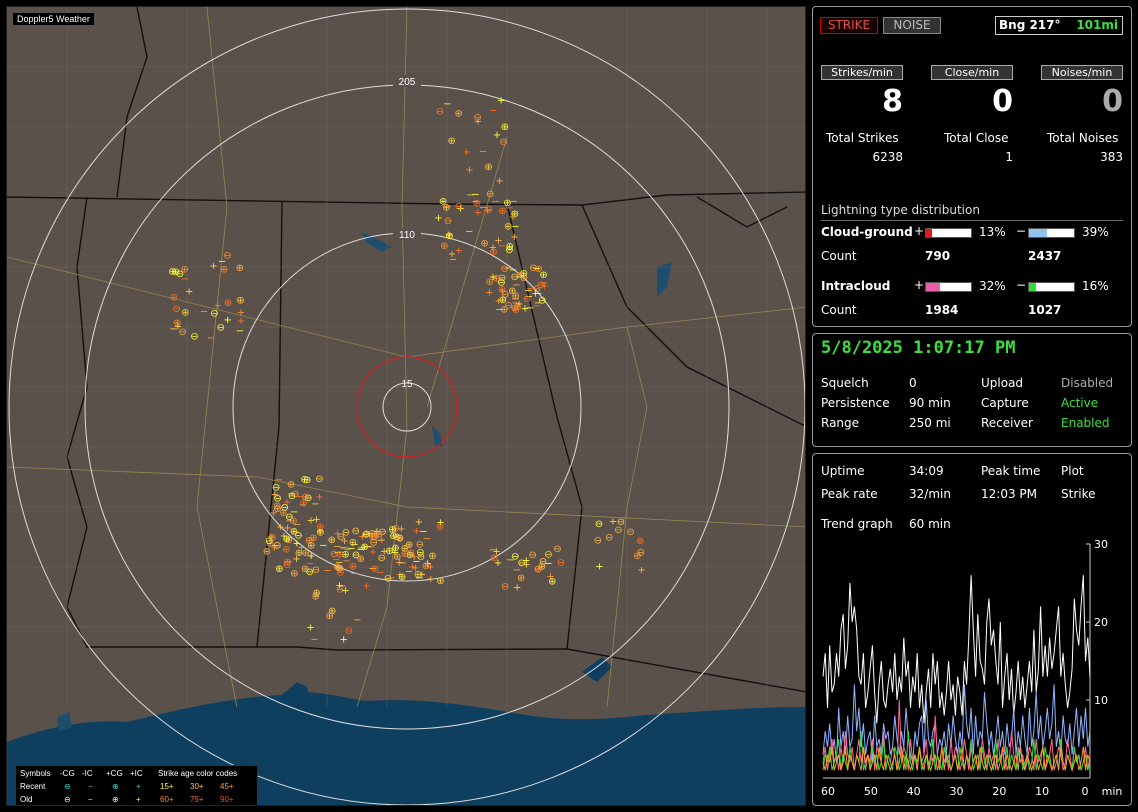 The image size is (1138, 812). What do you see at coordinates (862, 72) in the screenshot?
I see `strikes-per-min-header: Strikes/min` at bounding box center [862, 72].